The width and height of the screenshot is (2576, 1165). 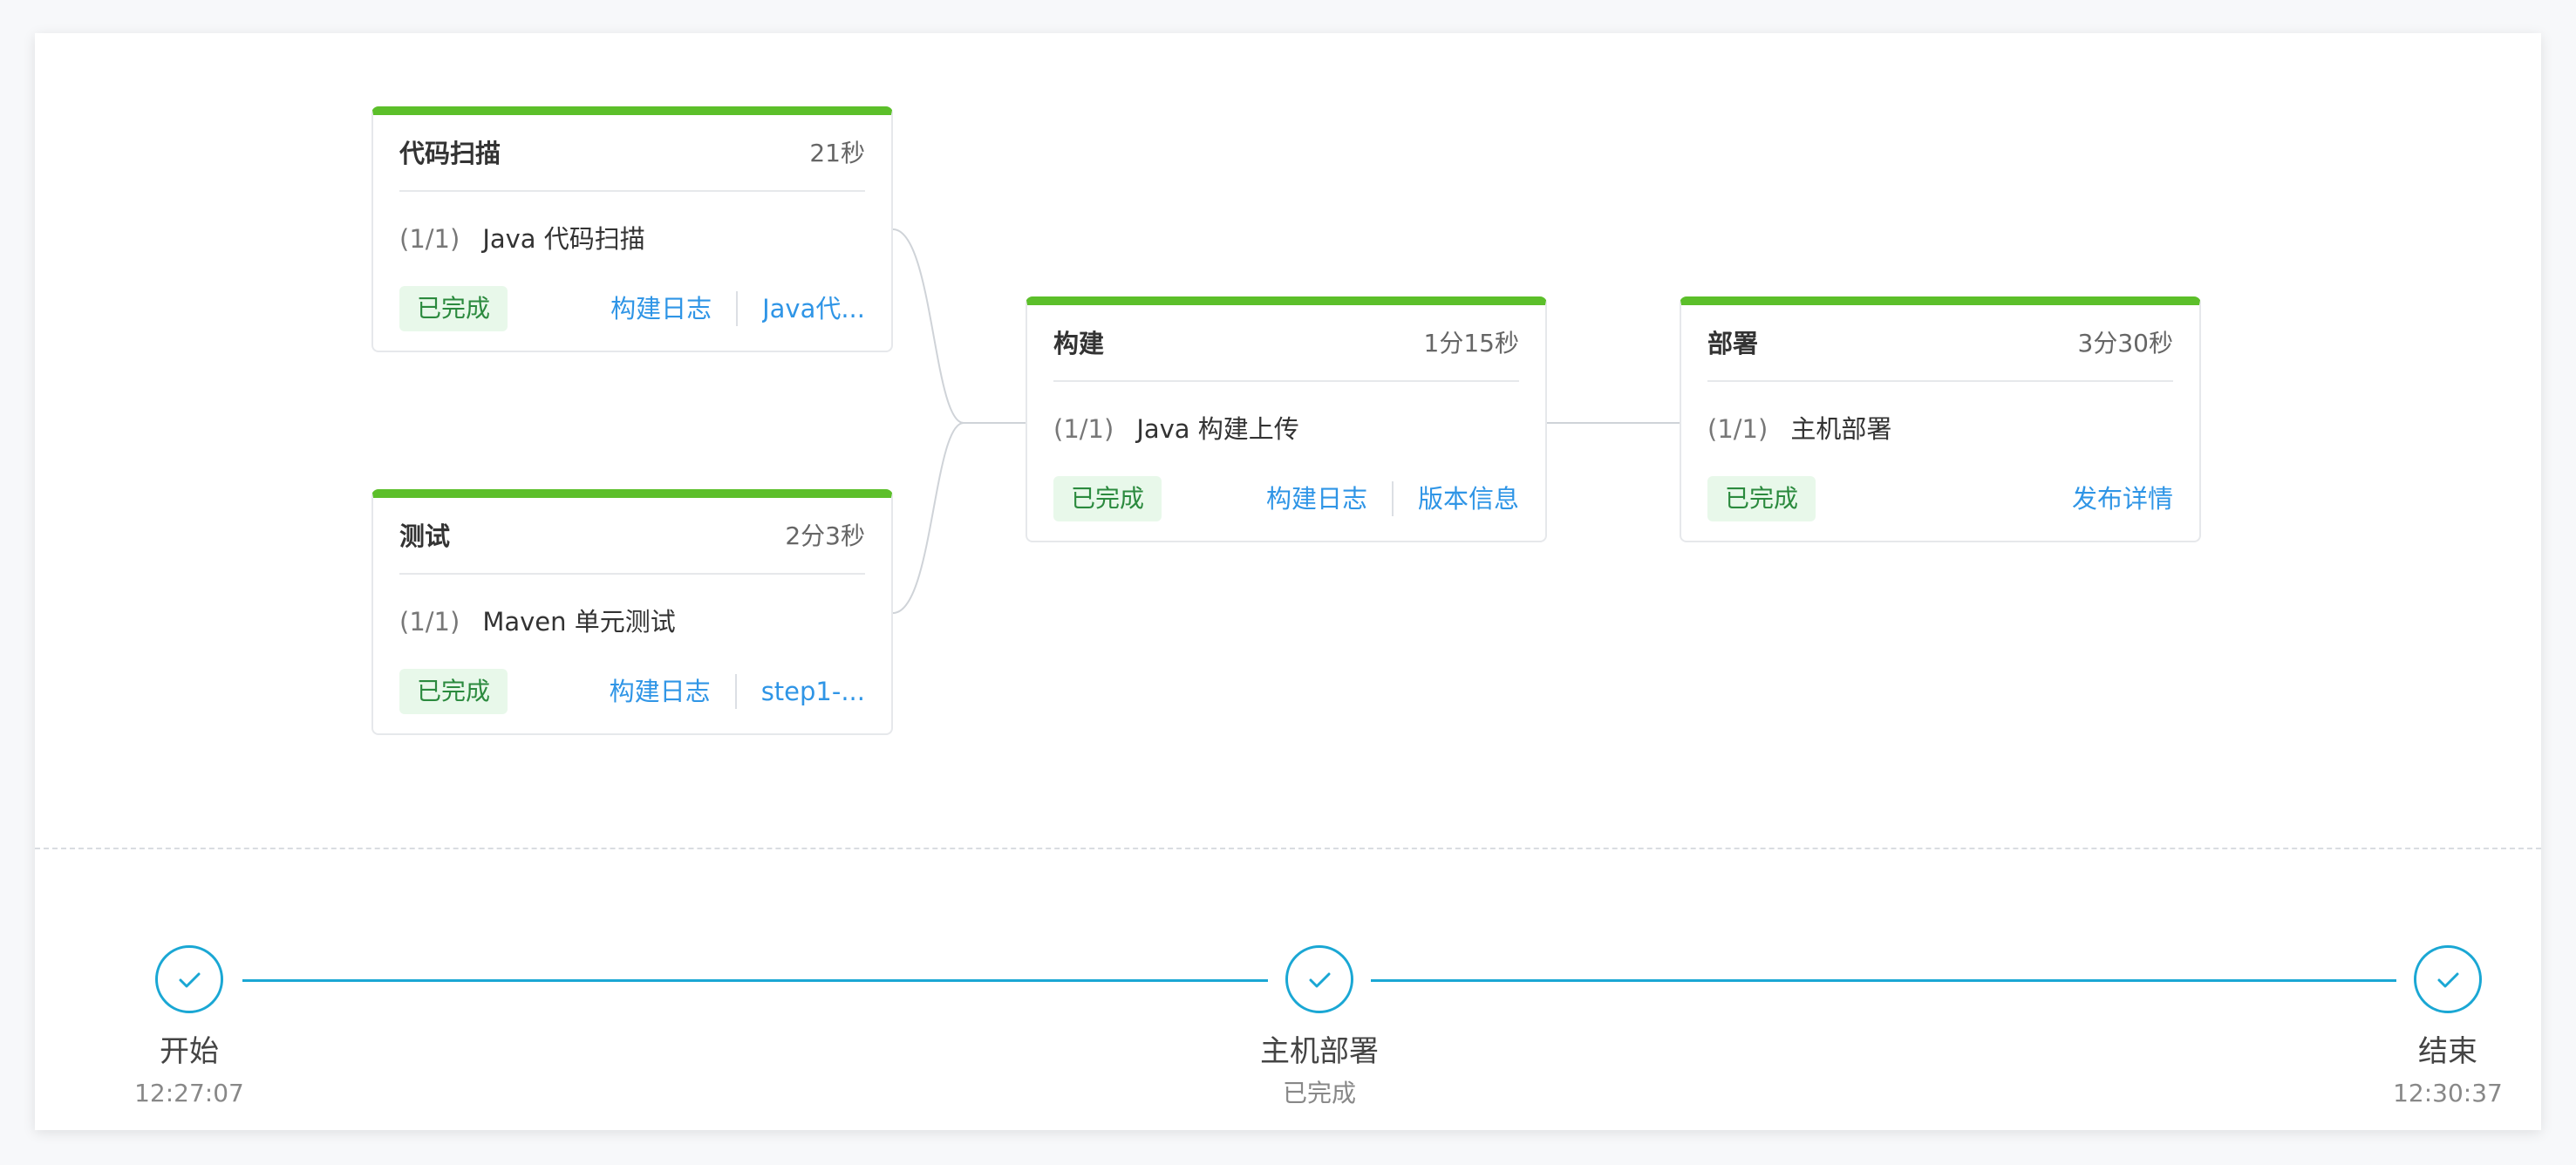 What do you see at coordinates (2447, 1051) in the screenshot?
I see `timeline-label: 结束` at bounding box center [2447, 1051].